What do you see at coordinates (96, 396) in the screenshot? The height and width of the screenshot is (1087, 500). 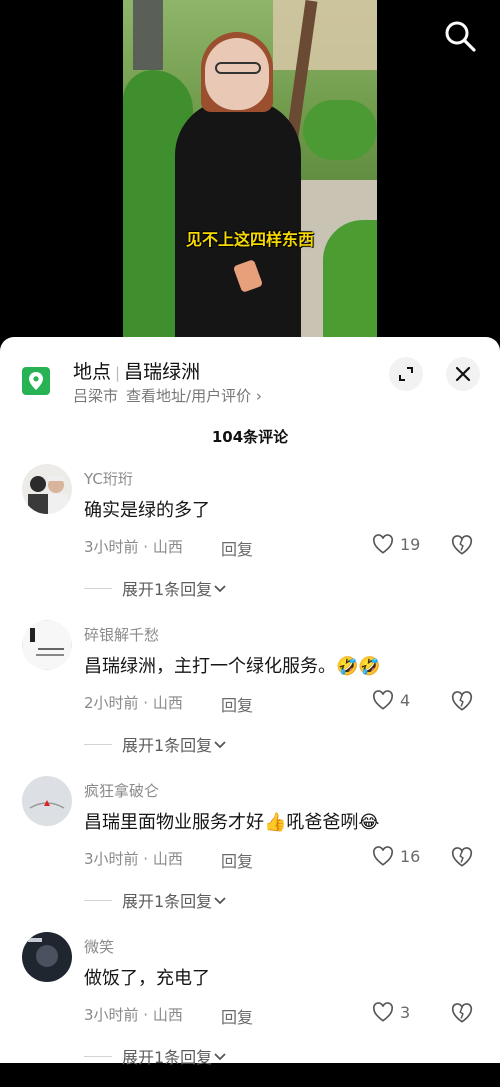 I see `location-city: 吕梁市` at bounding box center [96, 396].